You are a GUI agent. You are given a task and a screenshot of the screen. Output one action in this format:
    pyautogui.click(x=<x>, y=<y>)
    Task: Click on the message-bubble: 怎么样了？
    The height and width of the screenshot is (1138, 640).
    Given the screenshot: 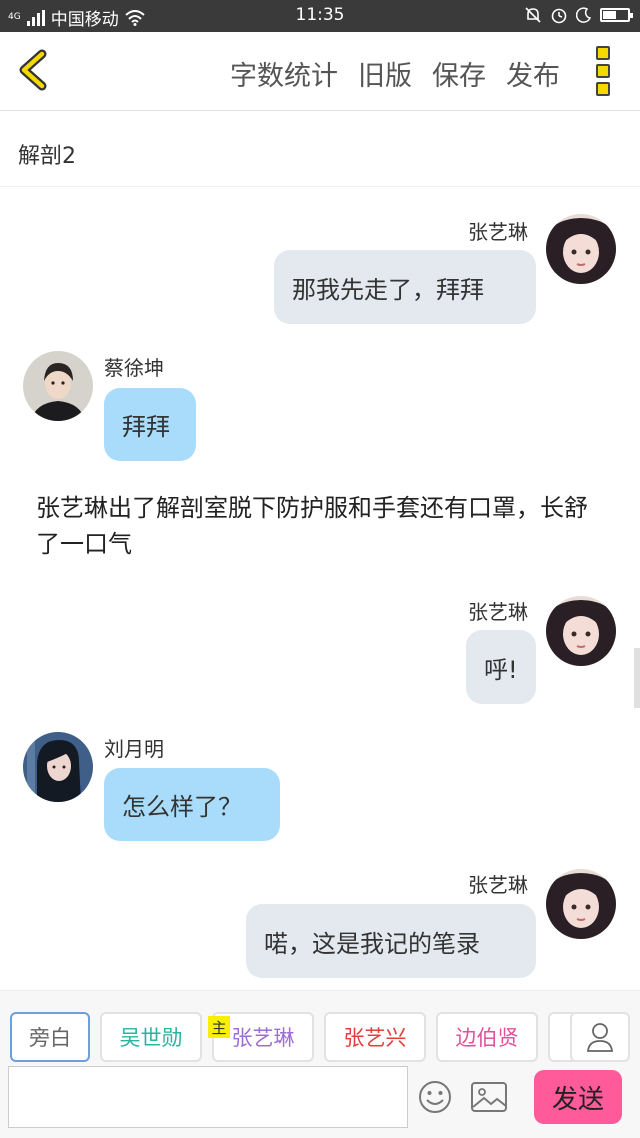 What is the action you would take?
    pyautogui.click(x=192, y=804)
    